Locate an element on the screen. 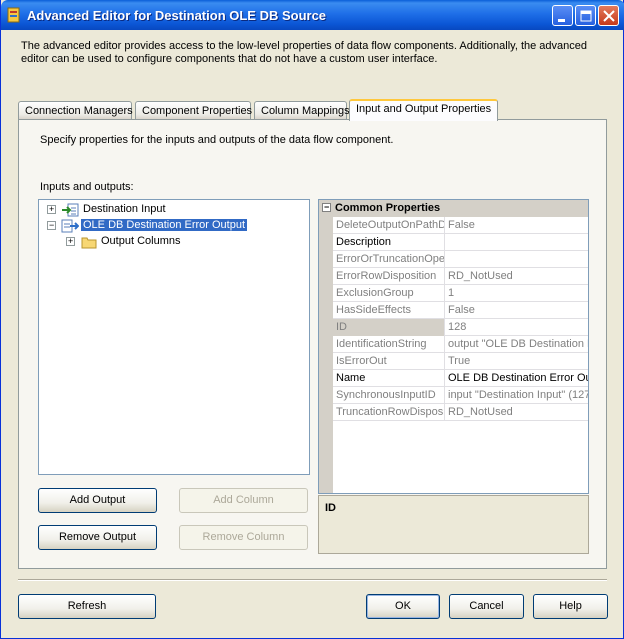 This screenshot has height=639, width=624. ssis-component-icon is located at coordinates (13, 15).